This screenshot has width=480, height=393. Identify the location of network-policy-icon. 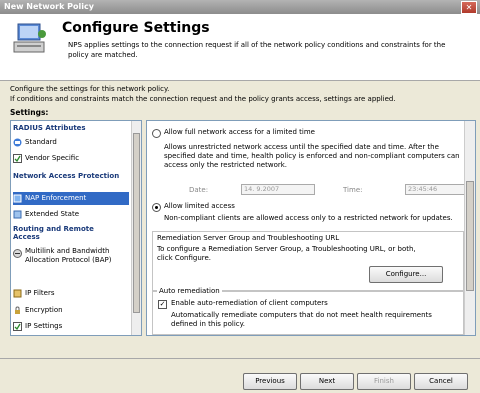
(29, 38).